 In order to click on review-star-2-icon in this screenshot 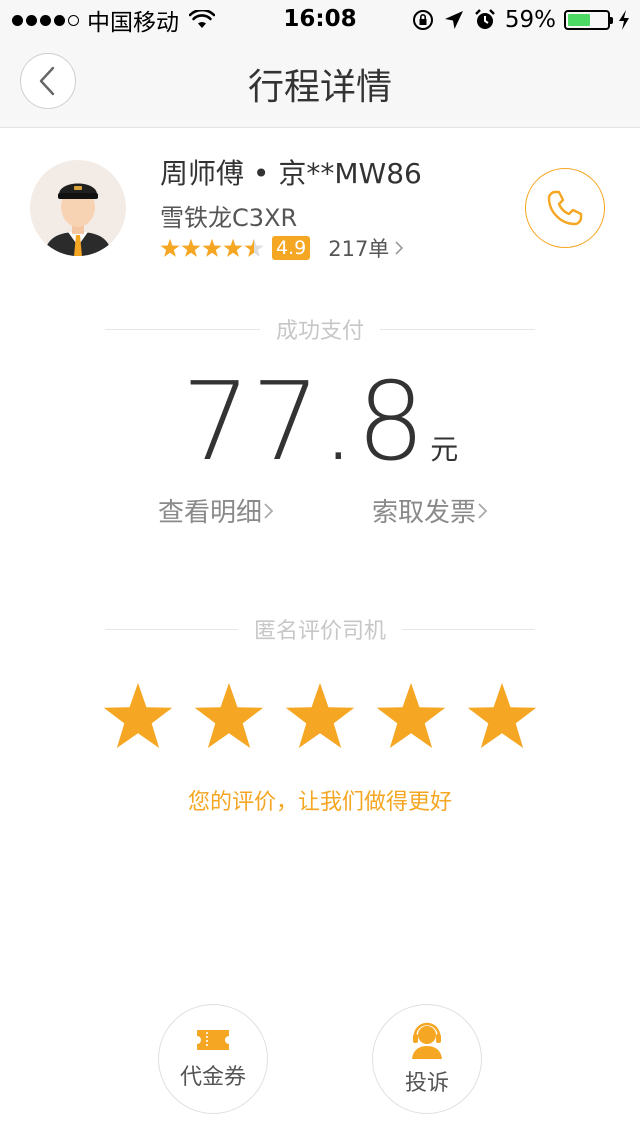, I will do `click(229, 716)`.